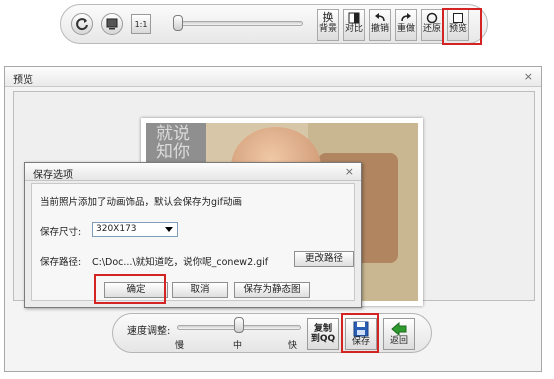 The image size is (554, 379). I want to click on refresh-button, so click(82, 24).